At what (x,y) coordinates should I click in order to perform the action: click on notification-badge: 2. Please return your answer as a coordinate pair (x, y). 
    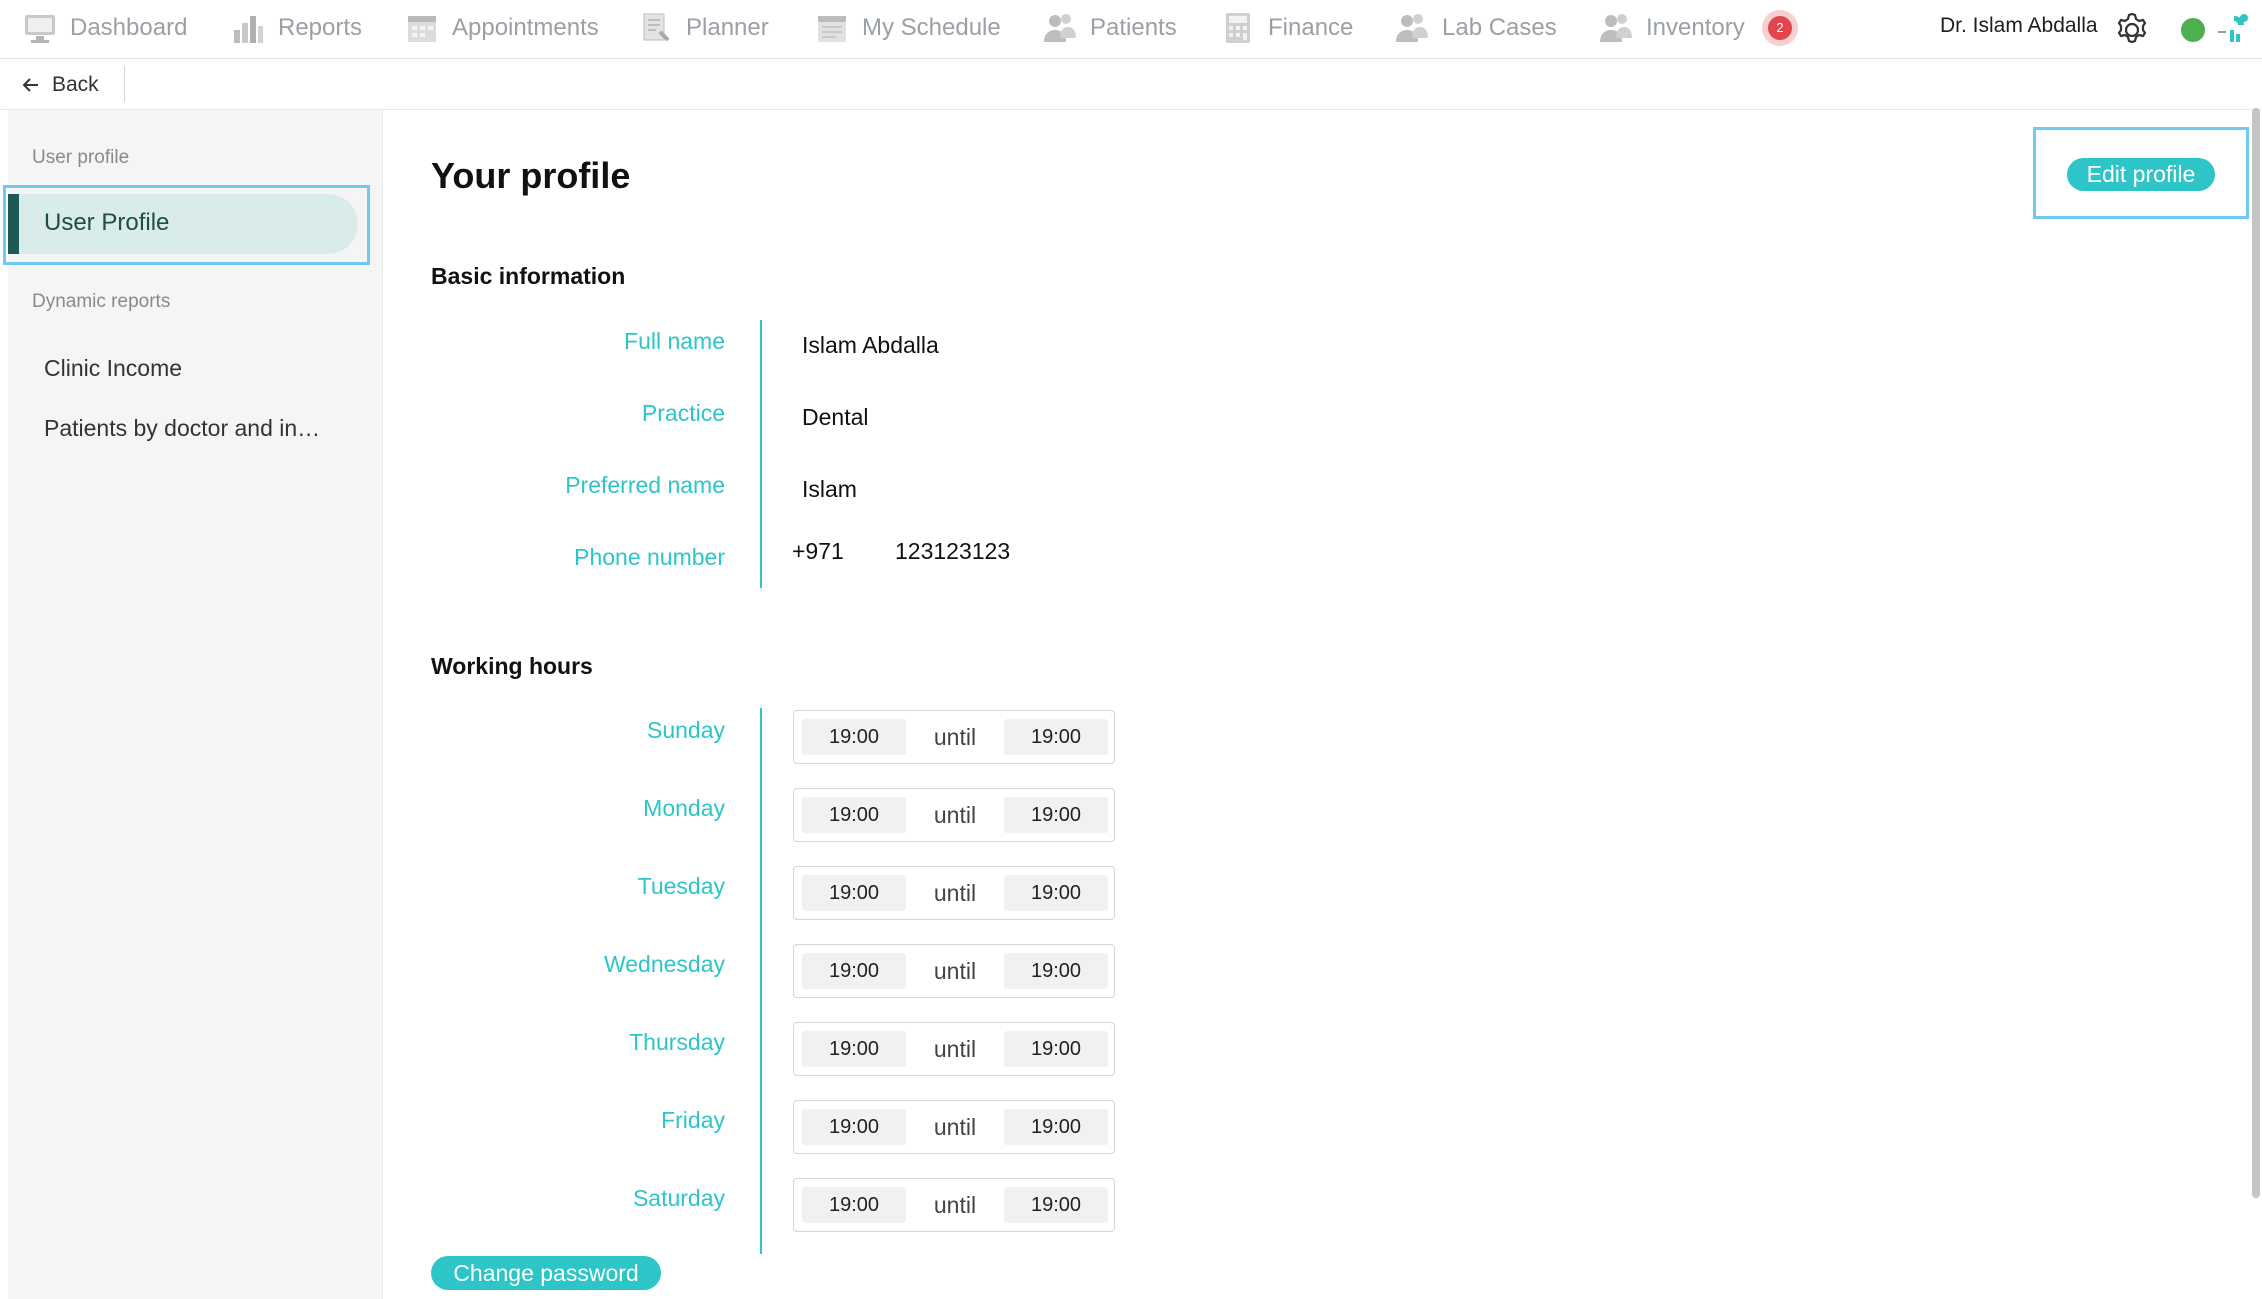
    Looking at the image, I should click on (1780, 28).